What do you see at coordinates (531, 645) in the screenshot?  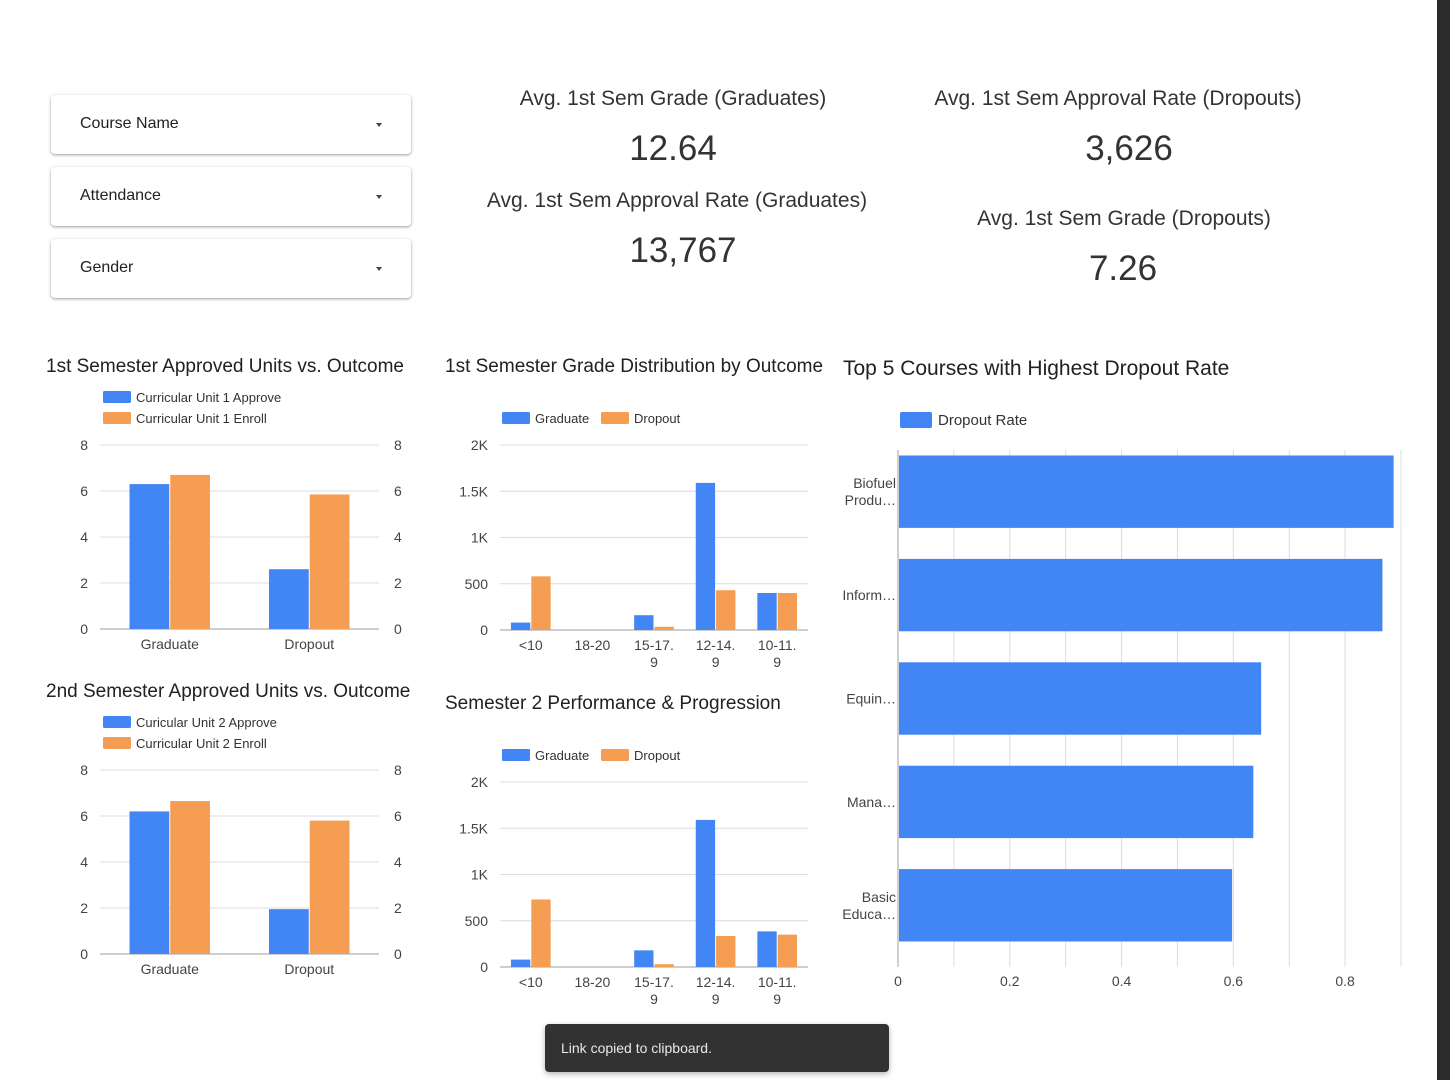 I see `x-tick-label: <10` at bounding box center [531, 645].